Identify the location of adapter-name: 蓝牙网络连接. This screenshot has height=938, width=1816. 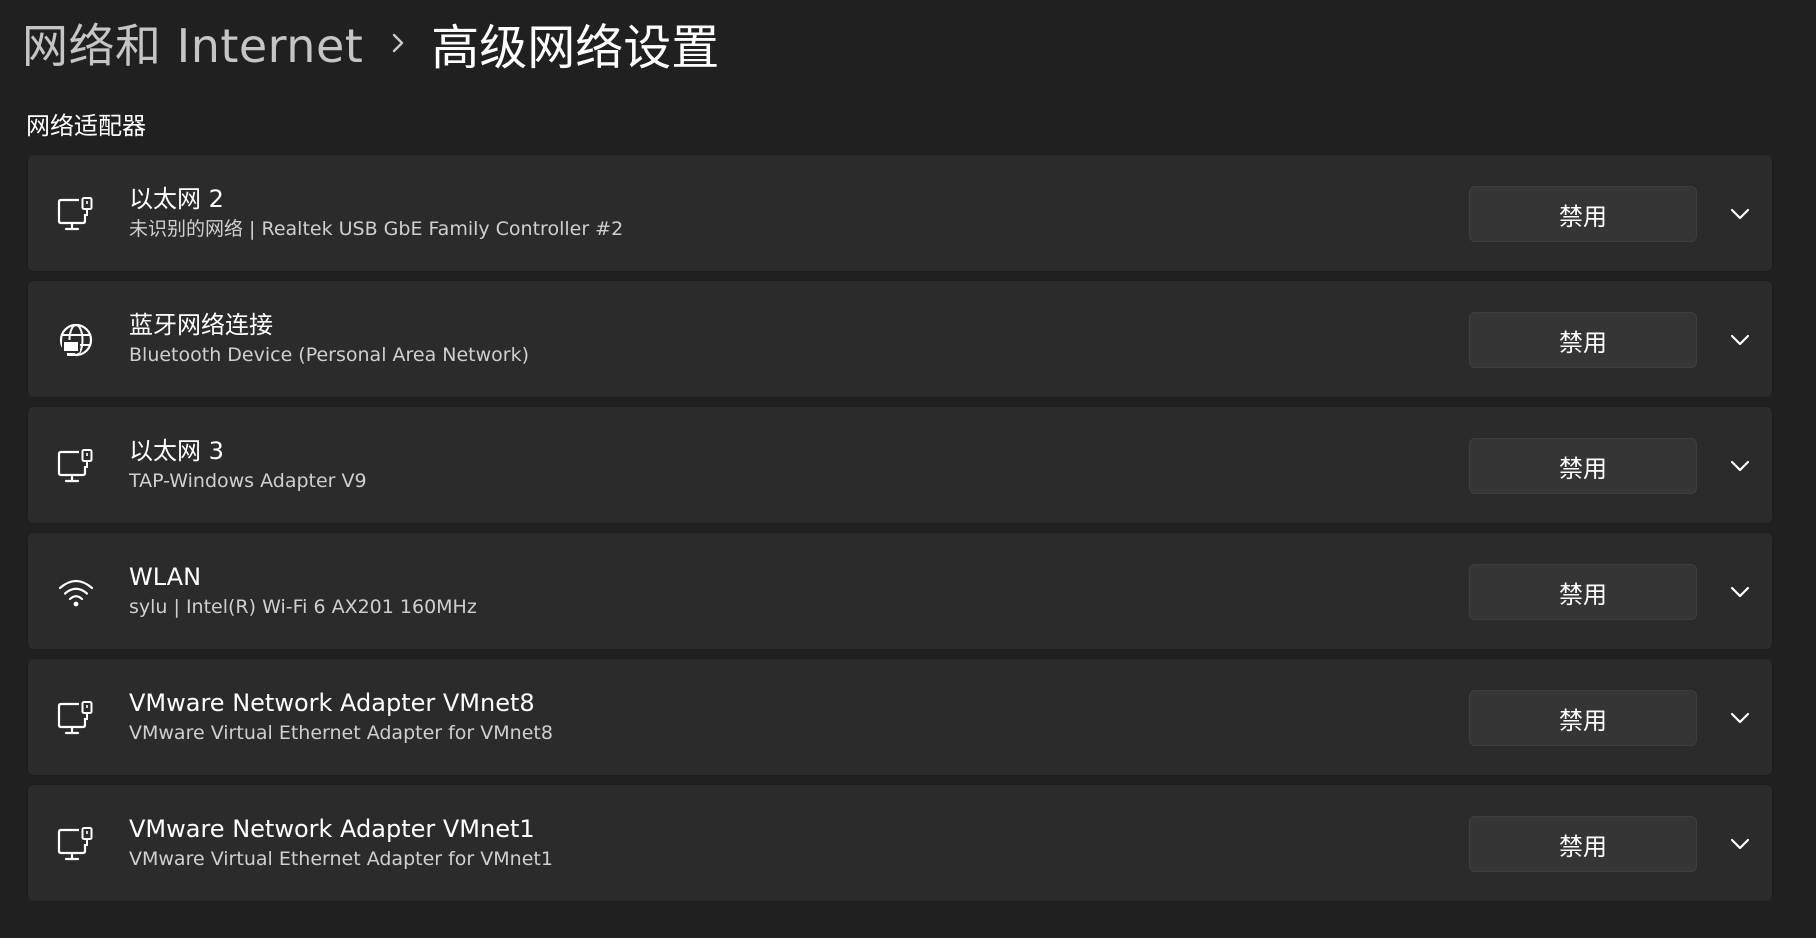
(201, 325).